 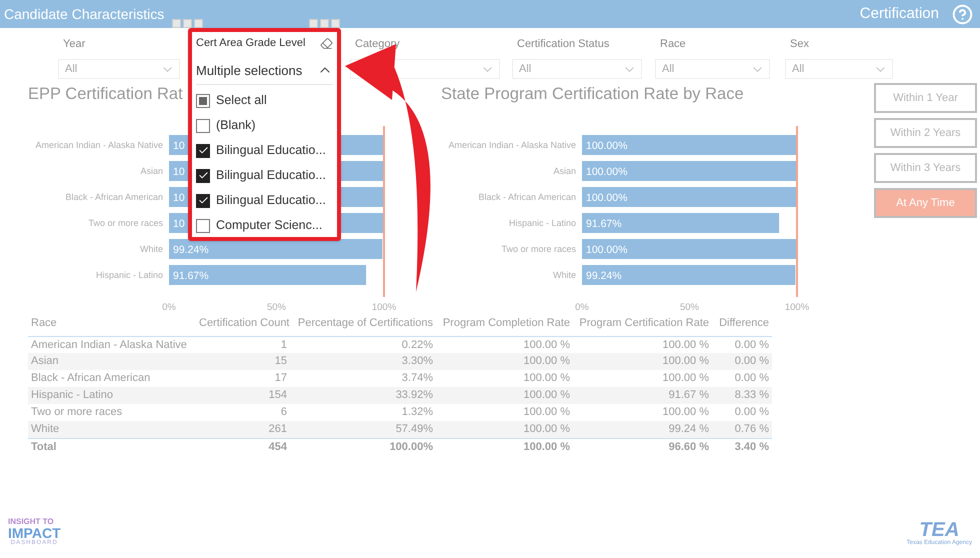 I want to click on column-header: Program Completion Rate, so click(x=504, y=324).